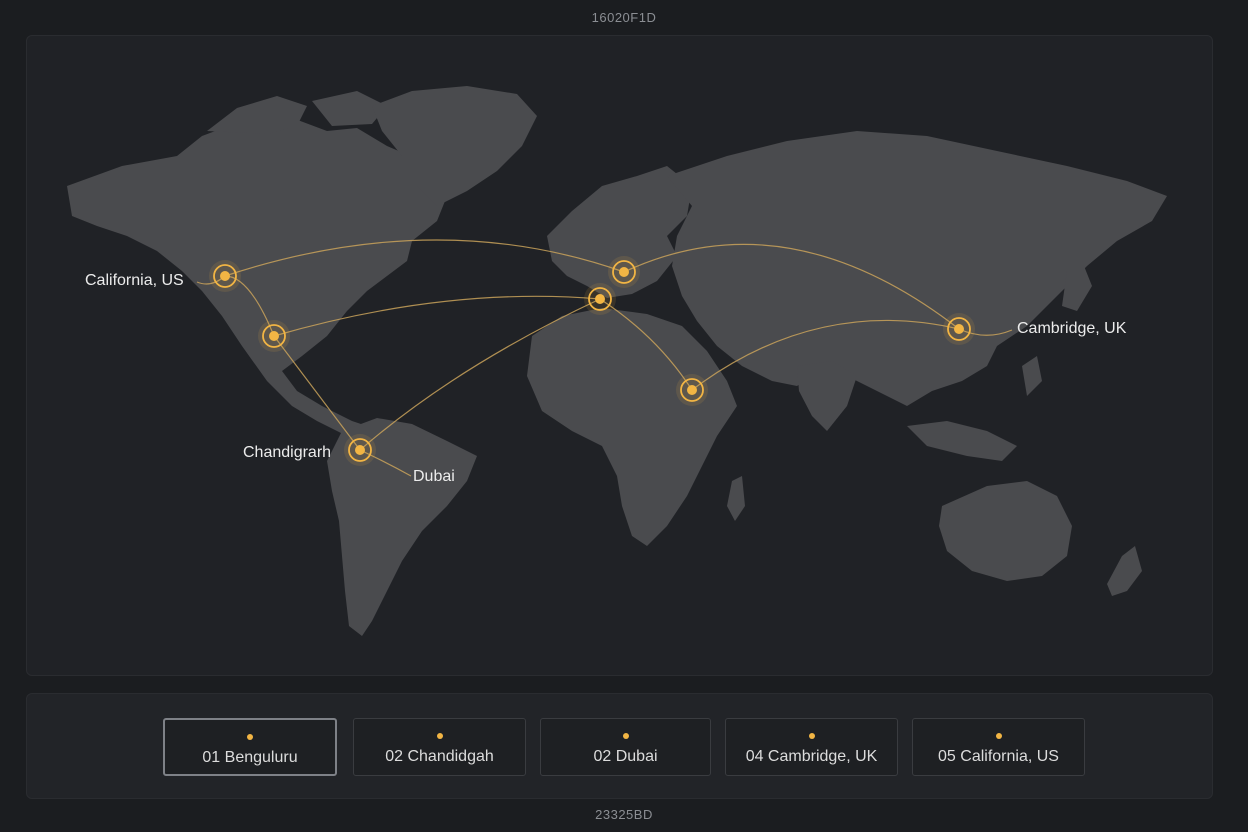 The width and height of the screenshot is (1248, 832). What do you see at coordinates (827, 396) in the screenshot?
I see `landmass-india` at bounding box center [827, 396].